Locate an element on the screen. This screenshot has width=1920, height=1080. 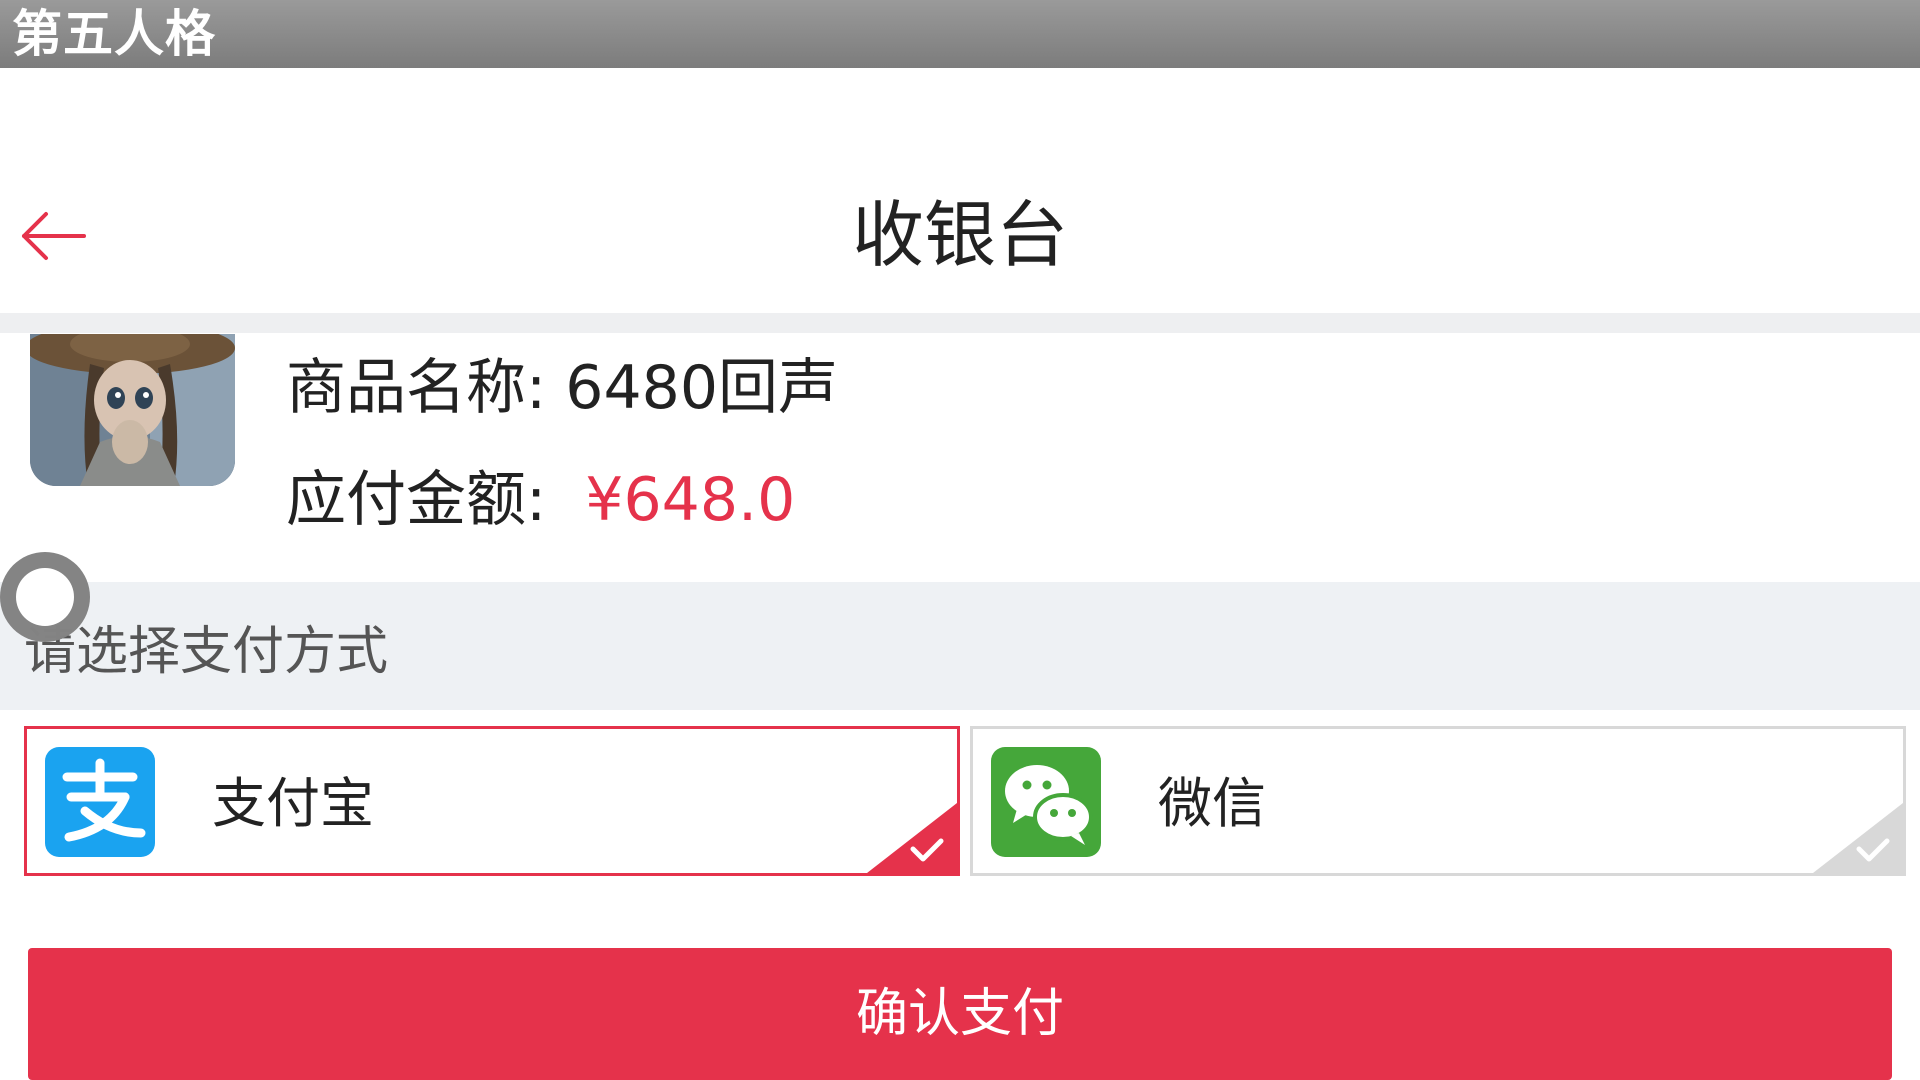
app-title: 第五人格 is located at coordinates (114, 34).